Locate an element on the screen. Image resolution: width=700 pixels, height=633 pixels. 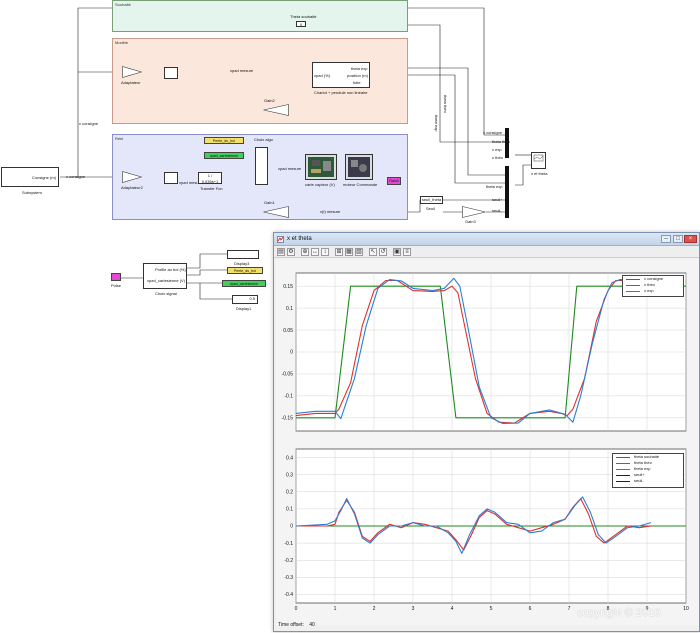
gain2-label: Gain2 is located at coordinates (269, 100).